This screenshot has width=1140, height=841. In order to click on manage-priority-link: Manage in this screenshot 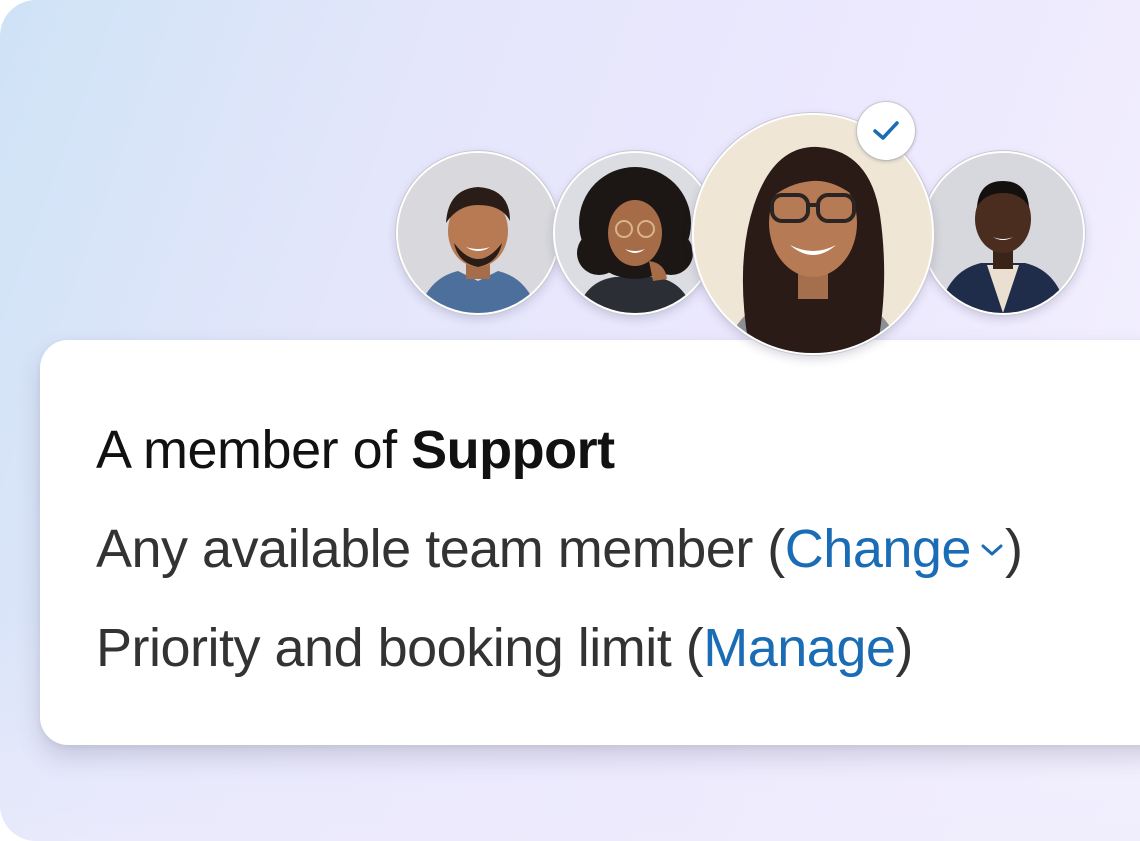, I will do `click(799, 648)`.